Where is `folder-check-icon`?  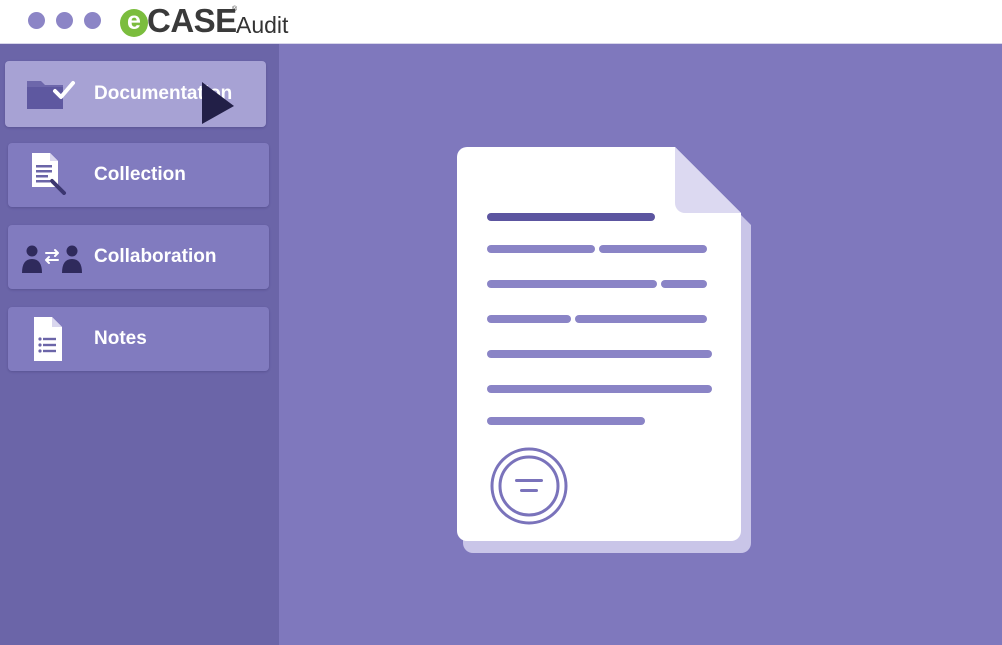 folder-check-icon is located at coordinates (51, 95).